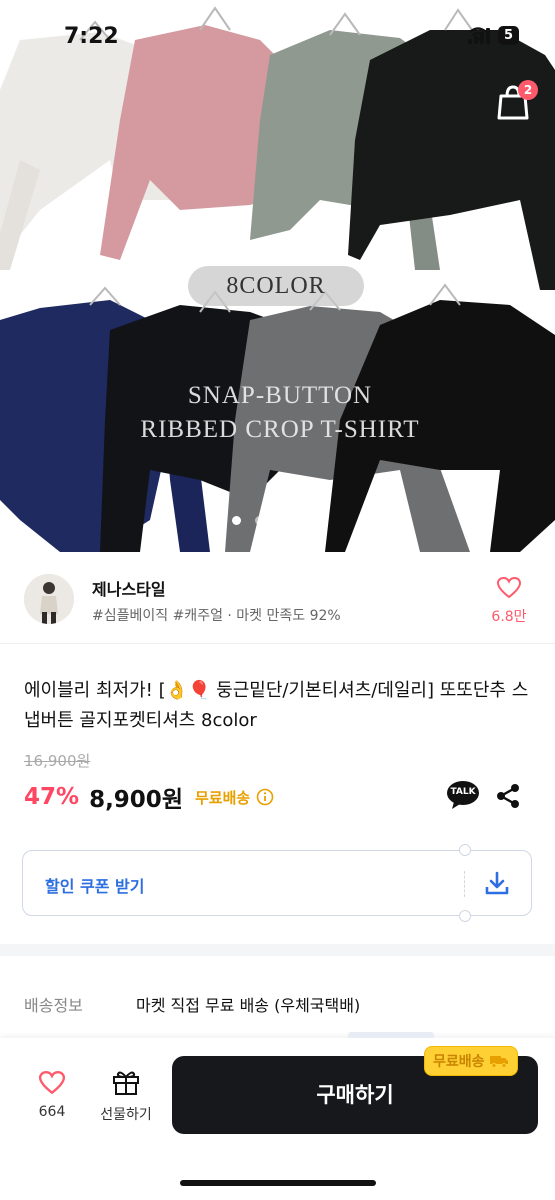  What do you see at coordinates (280, 429) in the screenshot?
I see `overlay-title-line2: RIBBED CROP T-SHIRT` at bounding box center [280, 429].